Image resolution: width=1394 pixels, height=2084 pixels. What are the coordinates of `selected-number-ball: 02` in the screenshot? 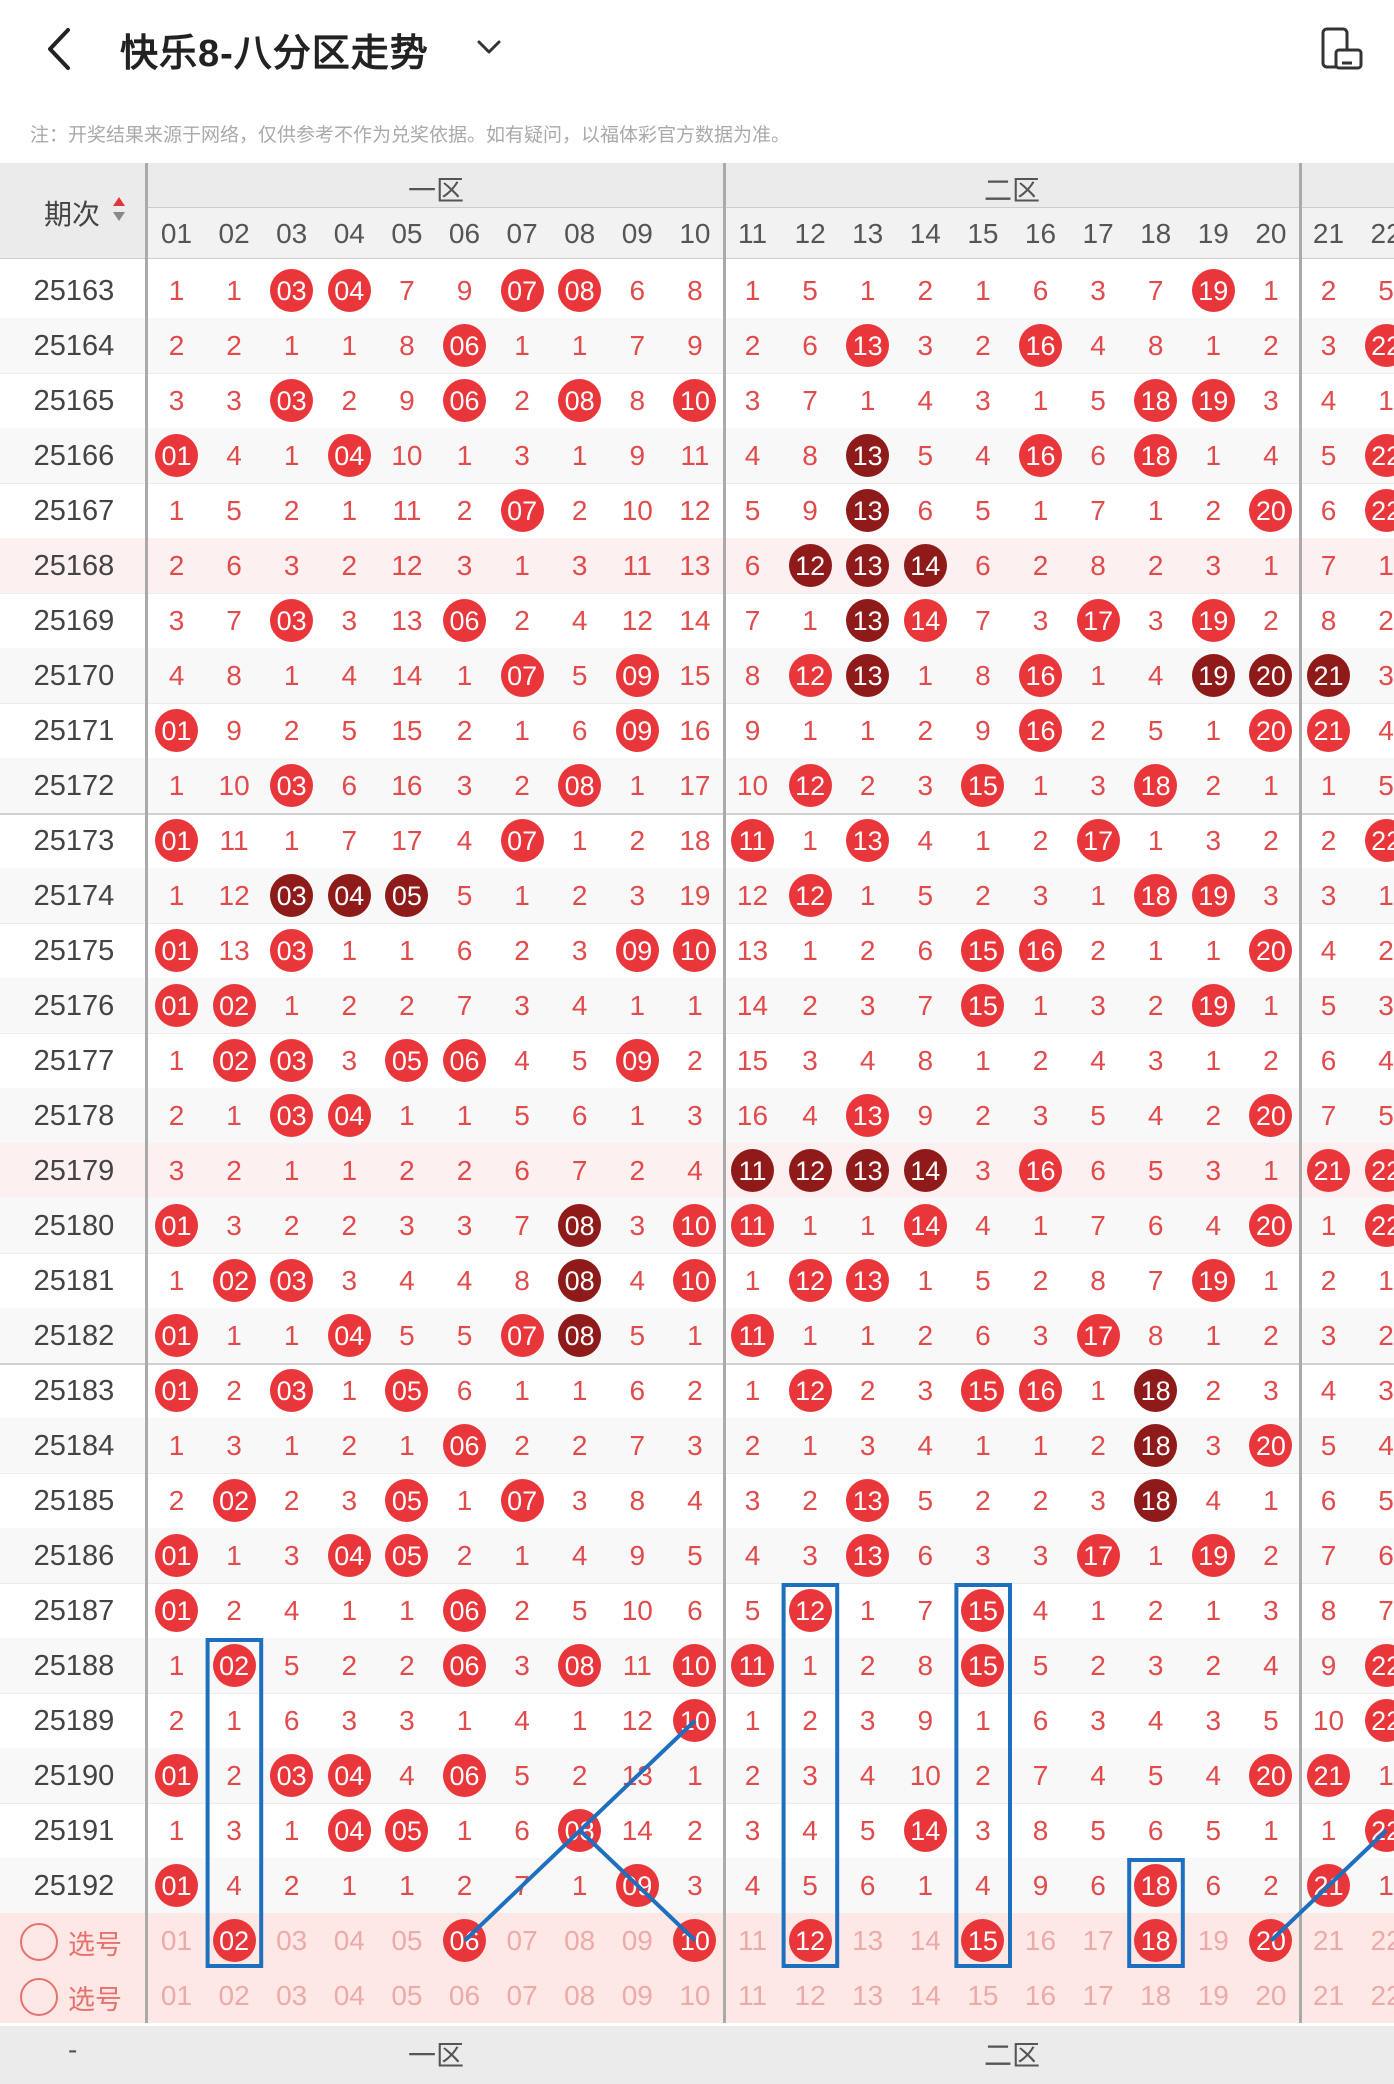 It's located at (234, 1940).